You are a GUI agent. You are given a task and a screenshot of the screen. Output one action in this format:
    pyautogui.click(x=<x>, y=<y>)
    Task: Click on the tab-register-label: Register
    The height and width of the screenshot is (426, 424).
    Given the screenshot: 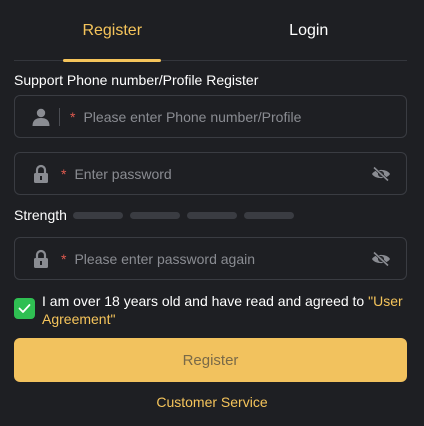 What is the action you would take?
    pyautogui.click(x=112, y=30)
    